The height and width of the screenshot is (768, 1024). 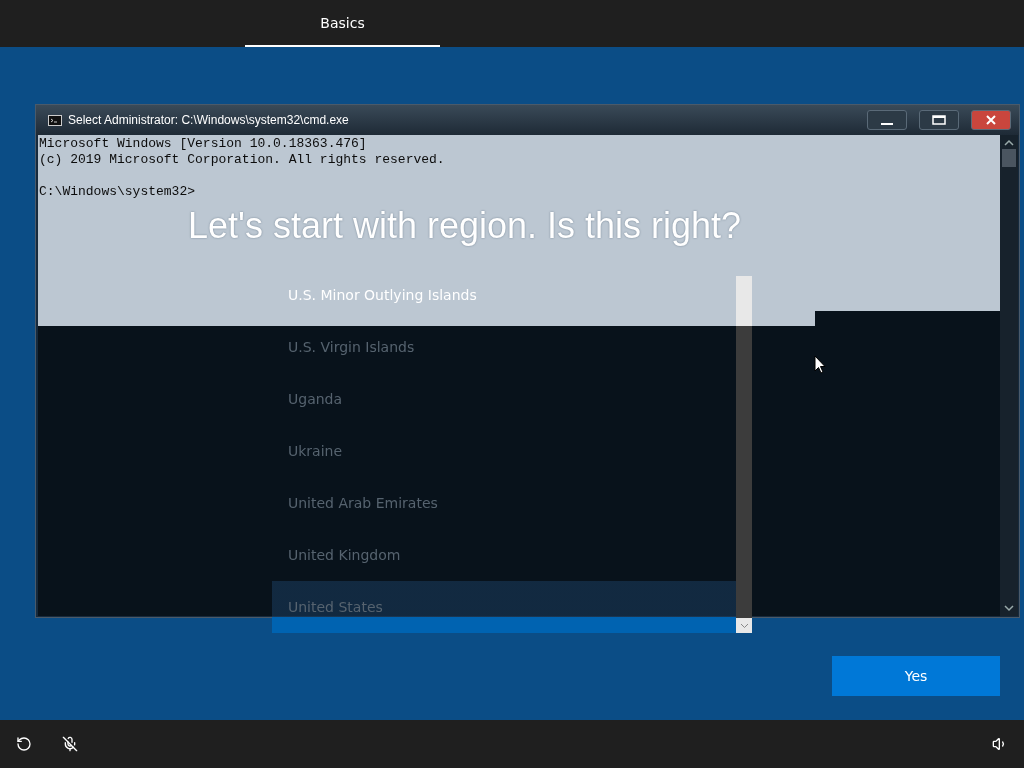 I want to click on close-icon, so click(x=991, y=120).